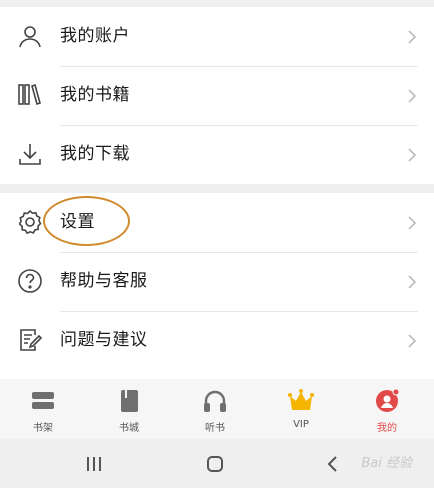 This screenshot has width=434, height=488. I want to click on tab-bookshelf: 书架, so click(43, 409).